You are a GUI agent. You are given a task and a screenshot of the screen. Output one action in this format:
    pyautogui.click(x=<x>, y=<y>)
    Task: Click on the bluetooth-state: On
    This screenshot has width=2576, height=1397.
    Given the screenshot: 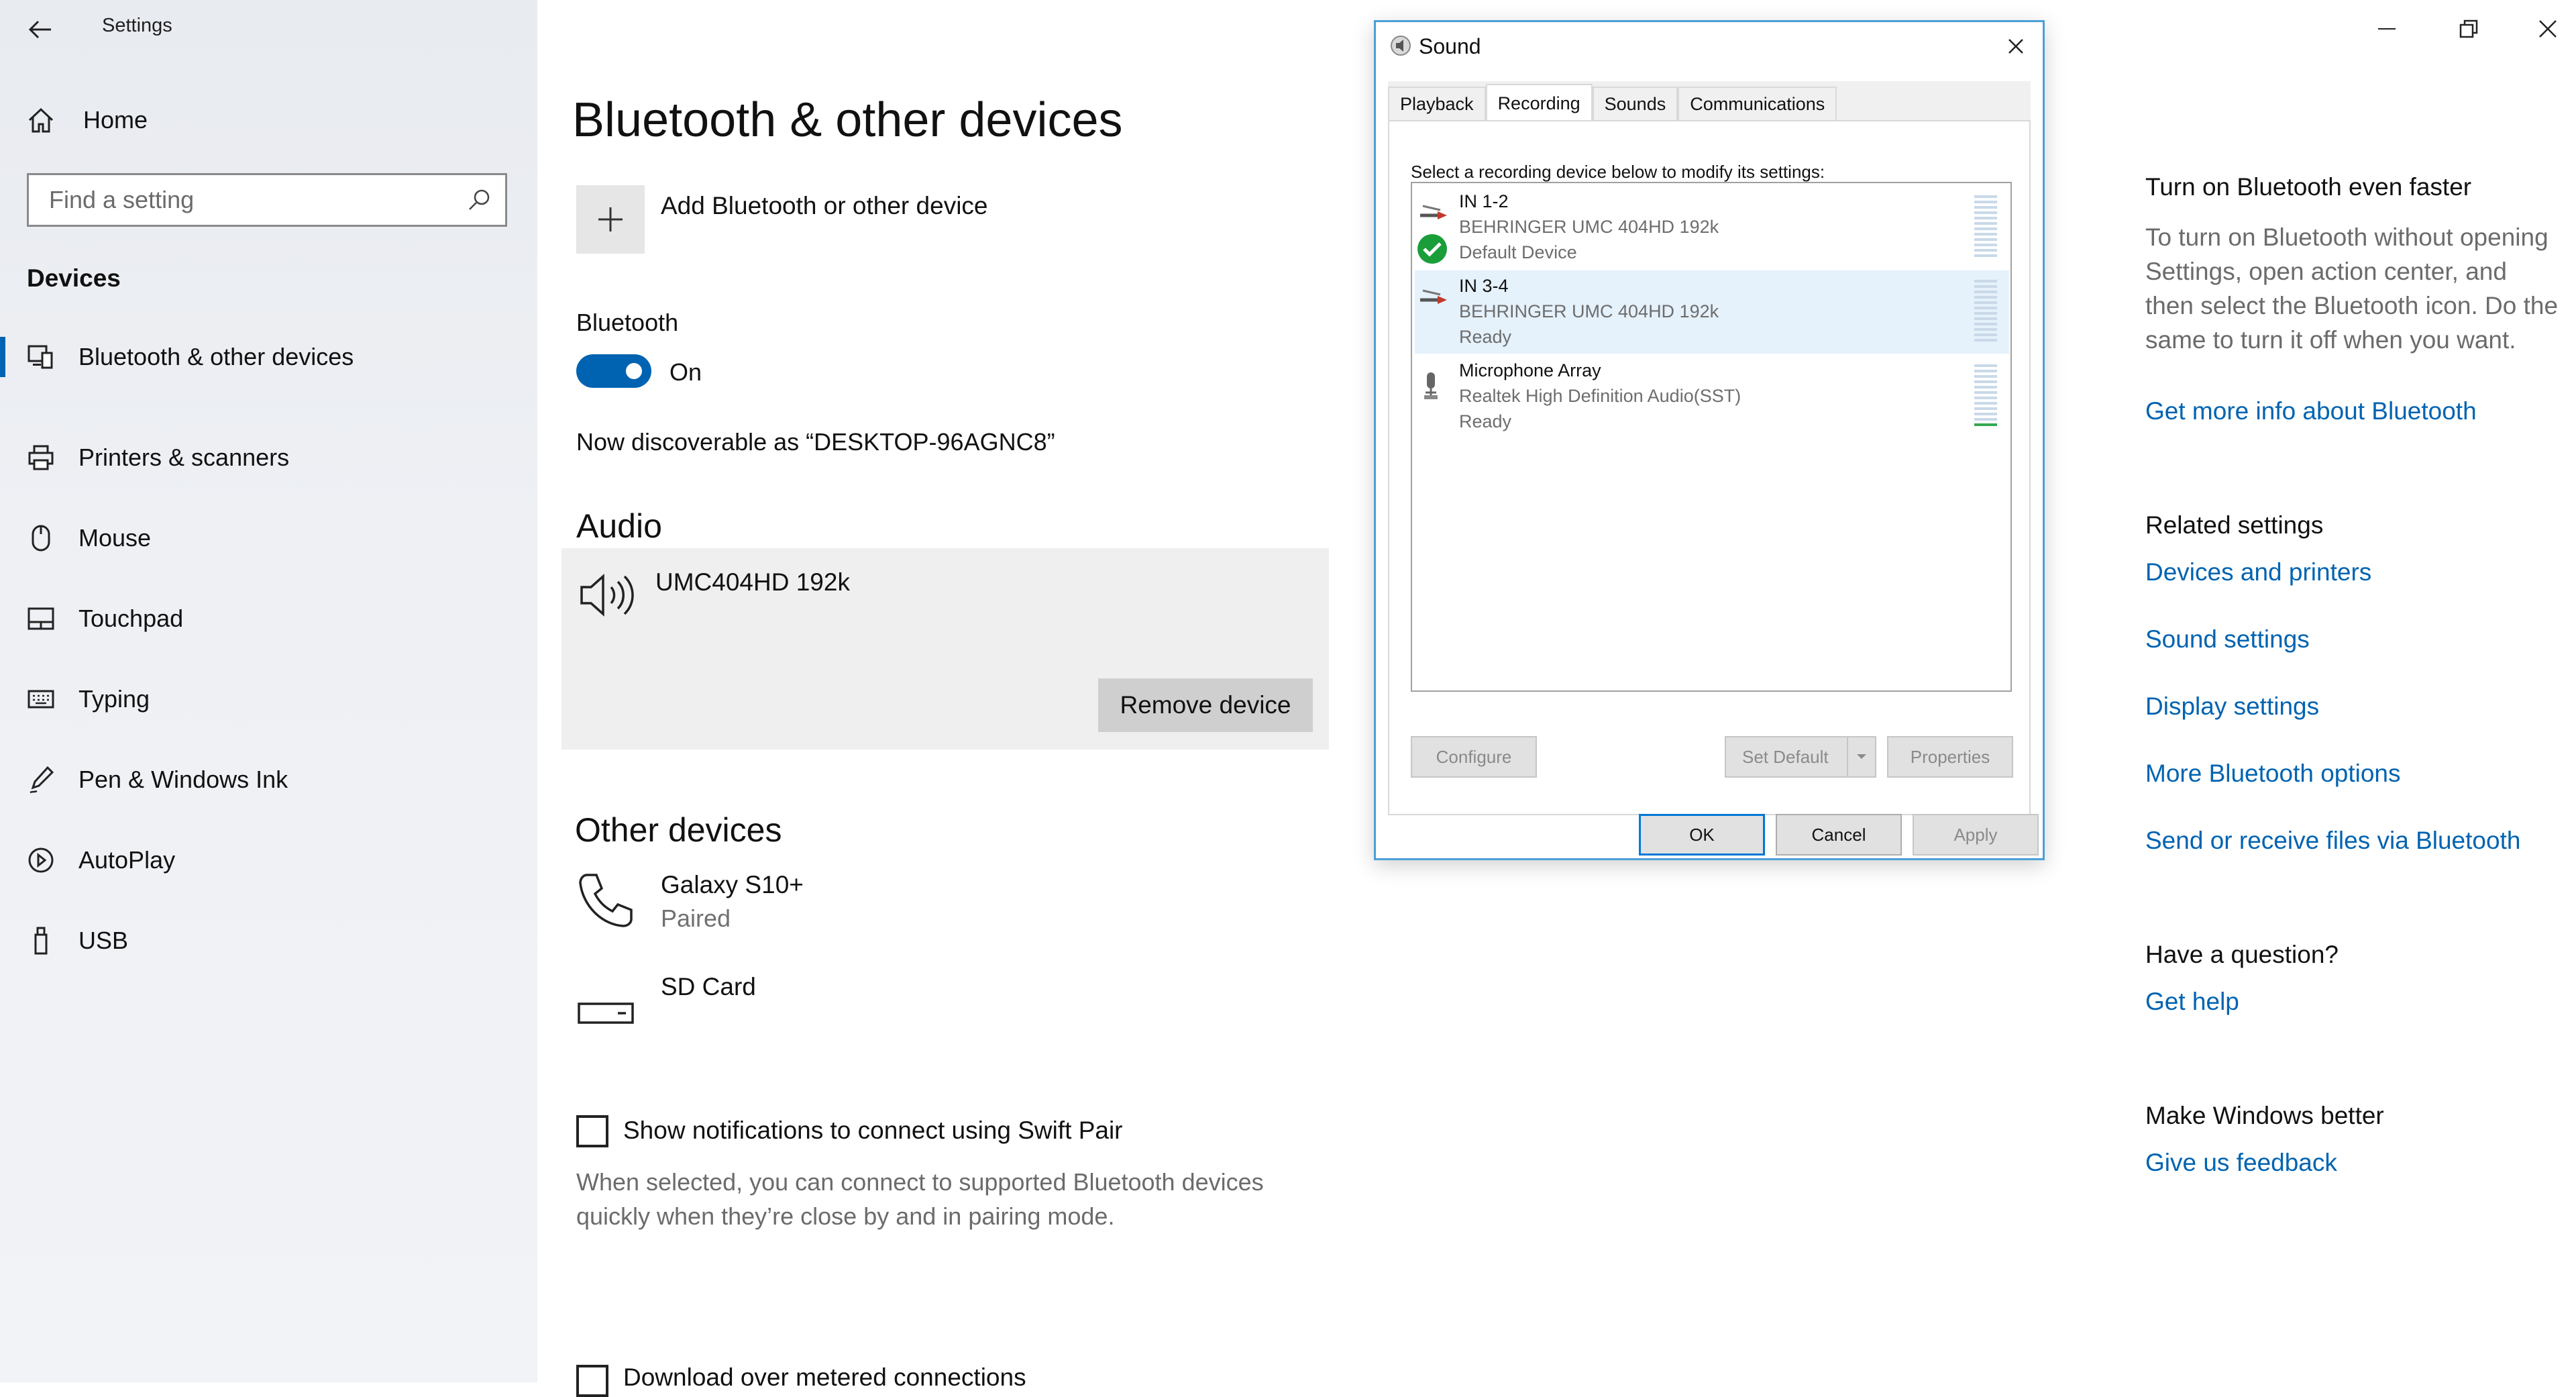 What is the action you would take?
    pyautogui.click(x=685, y=372)
    